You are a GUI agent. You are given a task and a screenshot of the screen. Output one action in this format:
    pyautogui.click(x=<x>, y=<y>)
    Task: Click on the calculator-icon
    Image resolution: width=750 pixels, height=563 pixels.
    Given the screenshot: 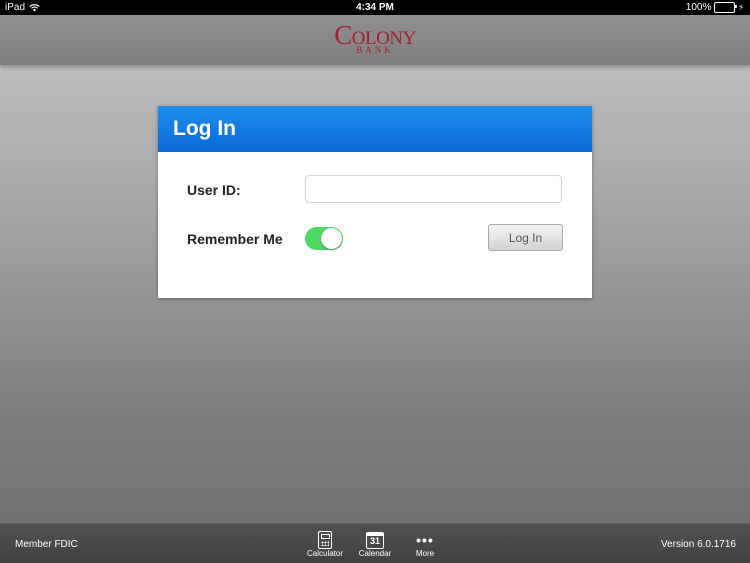 What is the action you would take?
    pyautogui.click(x=325, y=540)
    